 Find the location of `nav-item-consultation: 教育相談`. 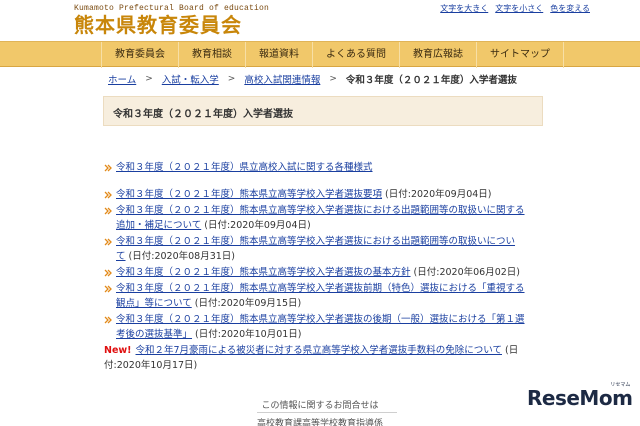

nav-item-consultation: 教育相談 is located at coordinates (212, 55).